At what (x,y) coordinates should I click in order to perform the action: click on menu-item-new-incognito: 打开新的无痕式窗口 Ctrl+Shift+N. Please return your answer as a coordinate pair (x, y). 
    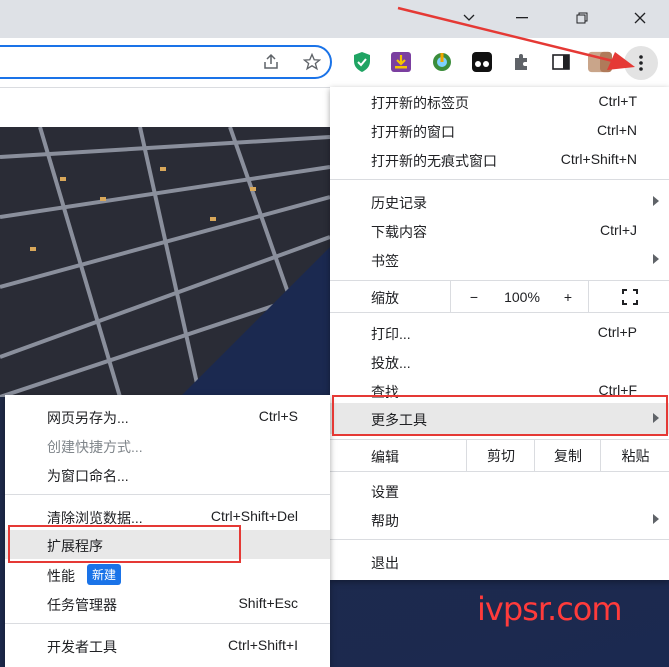
    Looking at the image, I should click on (499, 159).